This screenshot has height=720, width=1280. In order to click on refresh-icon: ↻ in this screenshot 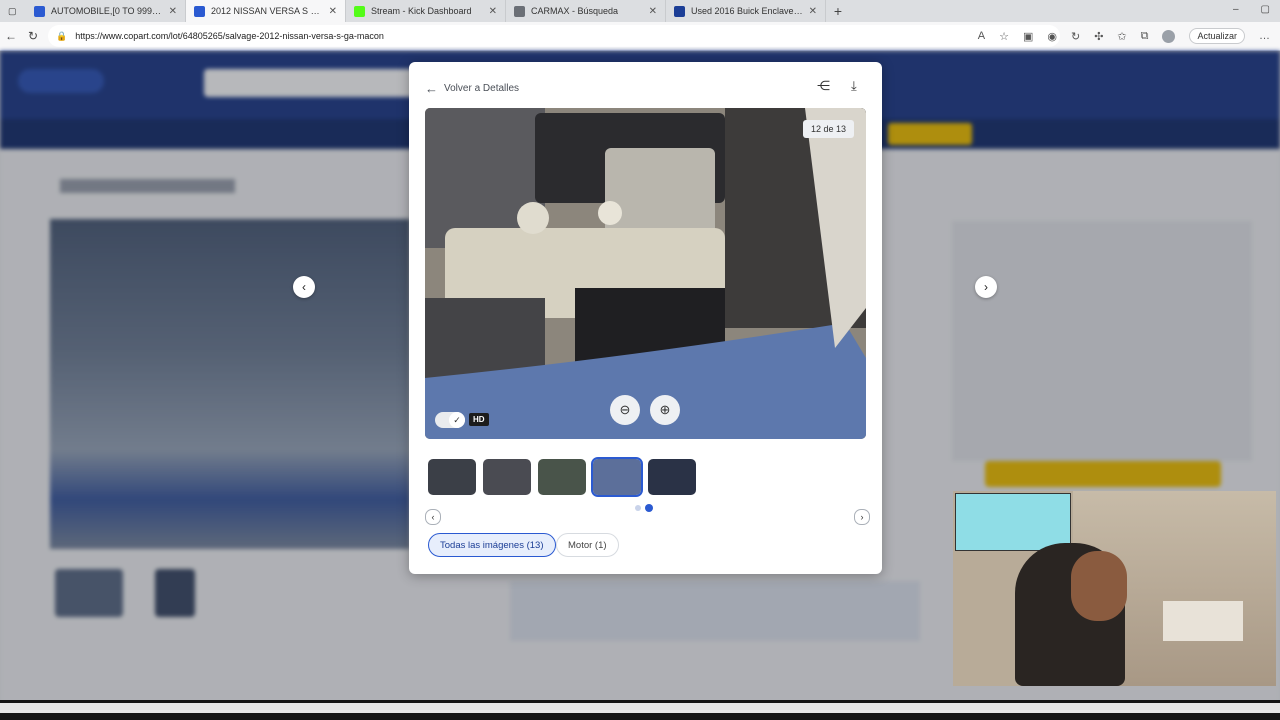, I will do `click(33, 36)`.